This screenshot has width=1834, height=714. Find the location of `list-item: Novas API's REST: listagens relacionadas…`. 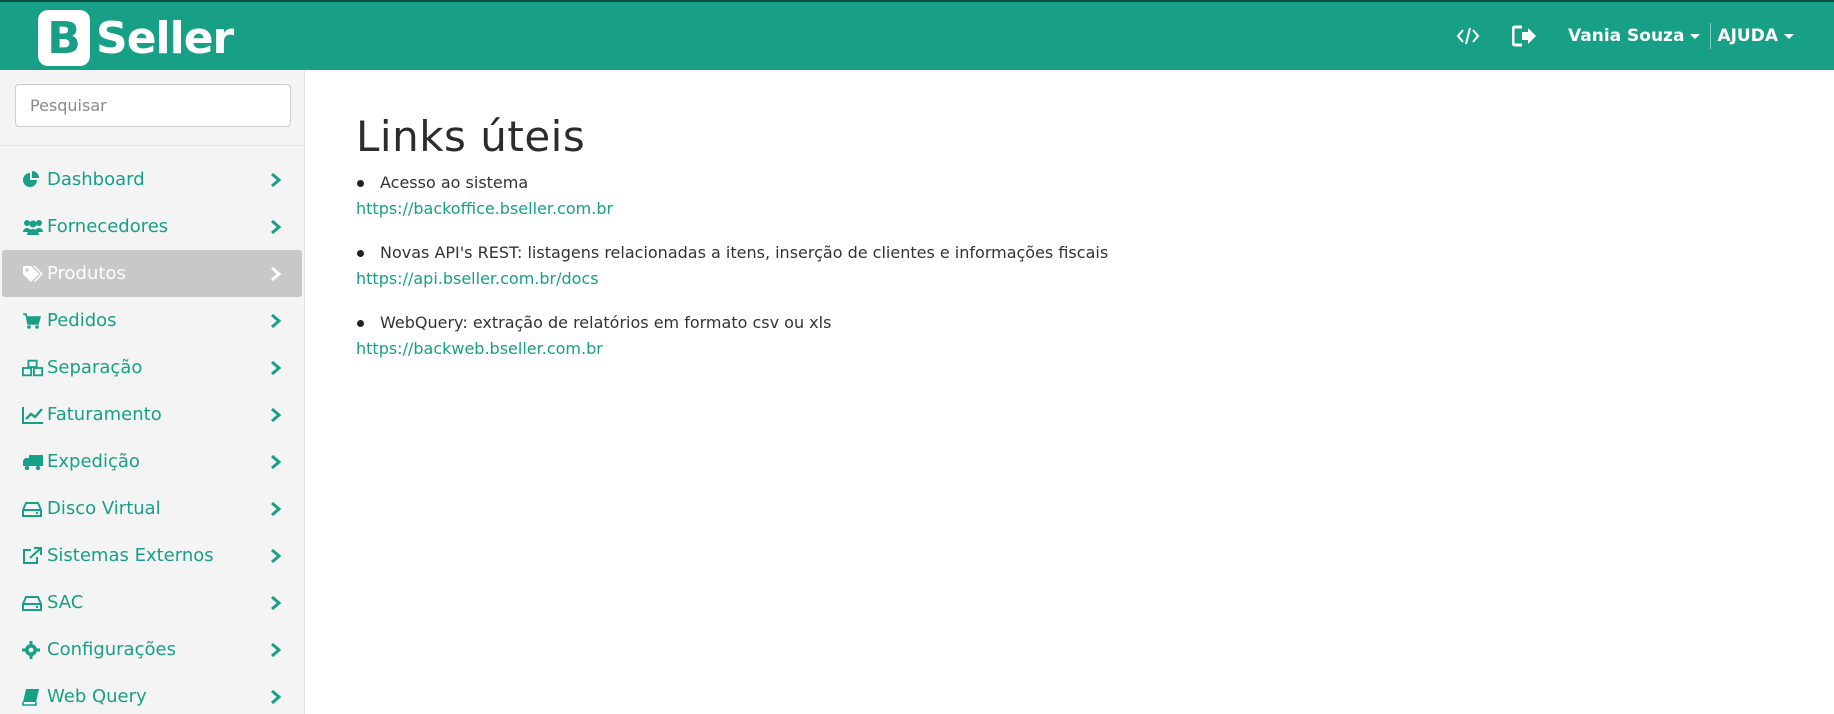

list-item: Novas API's REST: listagens relacionadas… is located at coordinates (1076, 266).